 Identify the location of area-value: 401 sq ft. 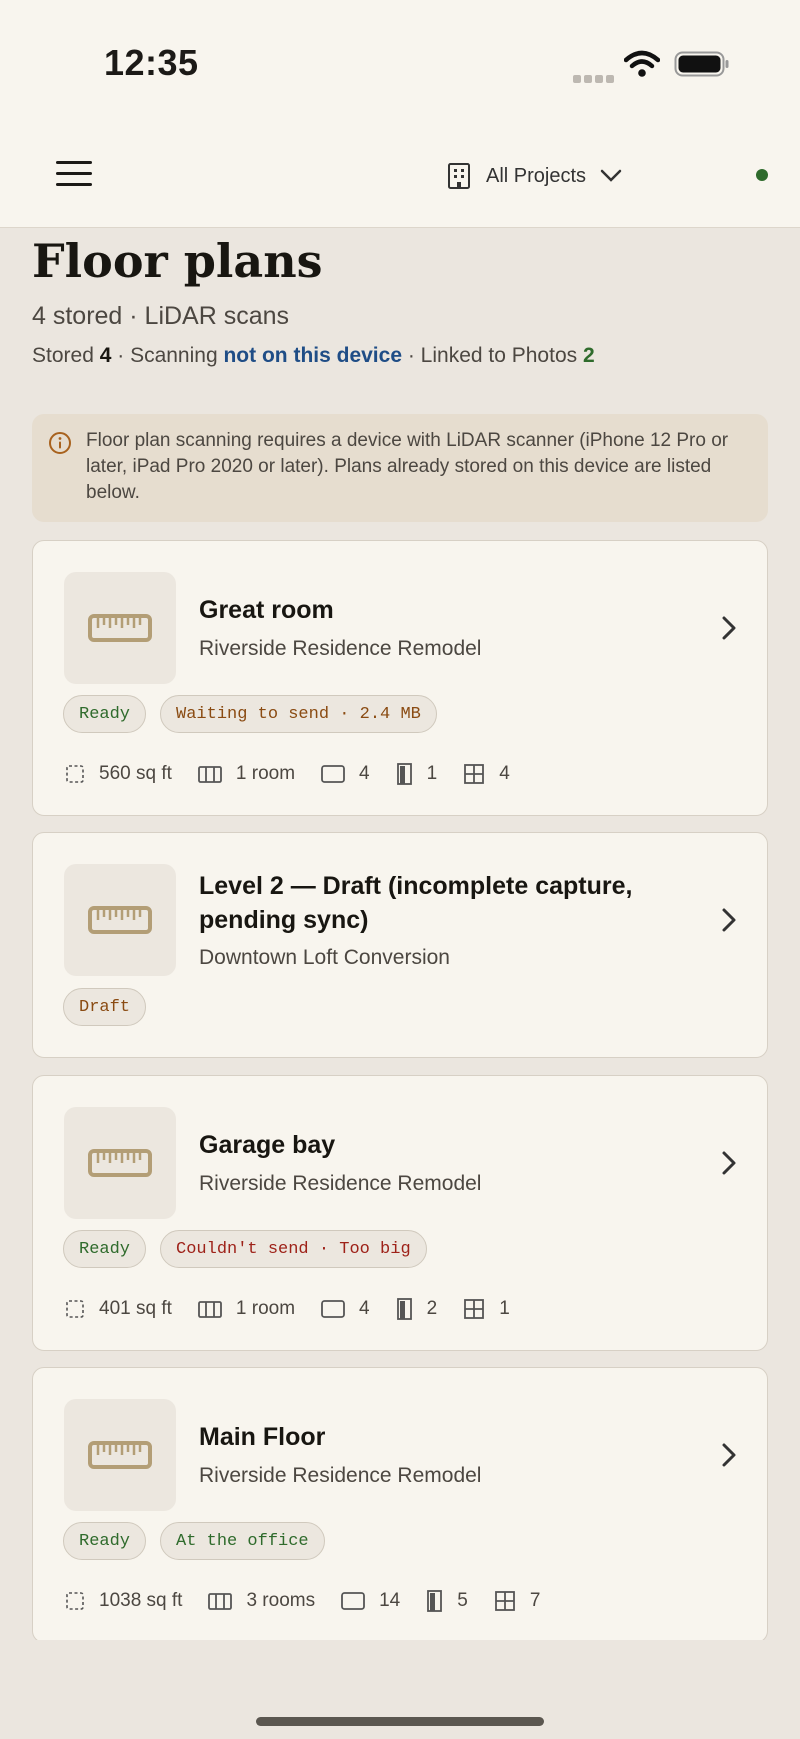
(135, 1308).